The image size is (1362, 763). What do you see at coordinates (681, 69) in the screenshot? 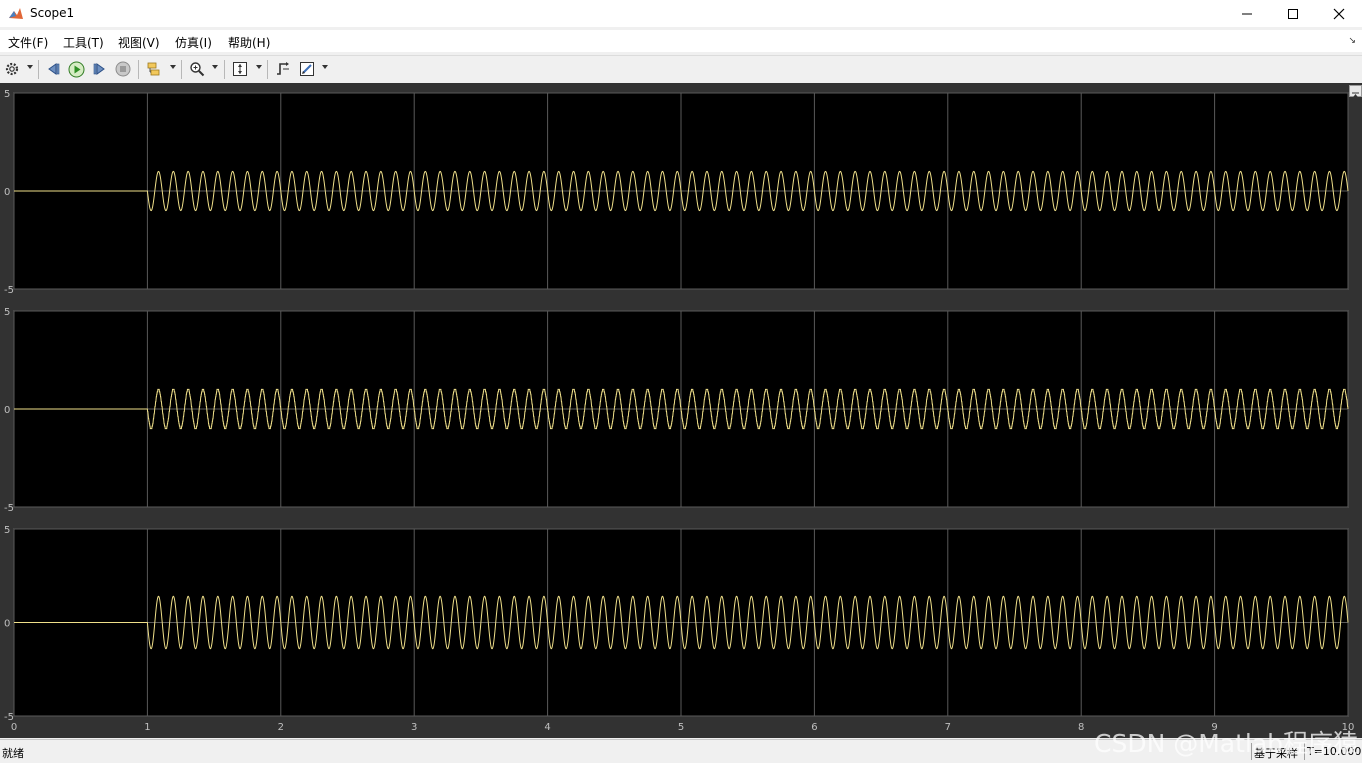
I see `toolbar` at bounding box center [681, 69].